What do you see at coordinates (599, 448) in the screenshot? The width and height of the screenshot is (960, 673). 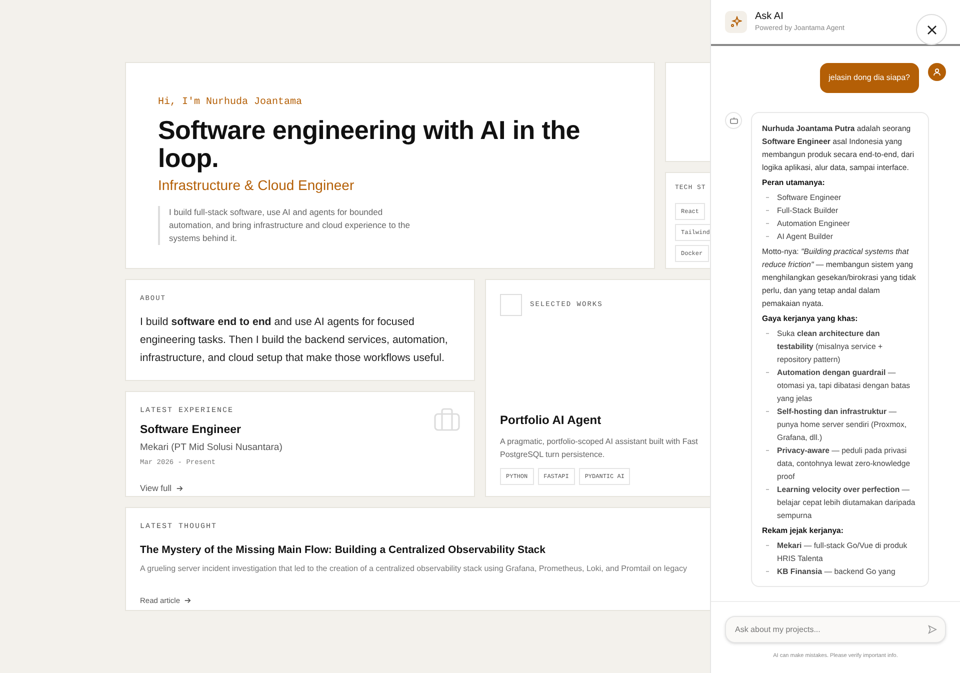 I see `project-description: A pragmatic, portfolio-scoped AI assistant built with Fast PostgreSQL turn persistence.` at bounding box center [599, 448].